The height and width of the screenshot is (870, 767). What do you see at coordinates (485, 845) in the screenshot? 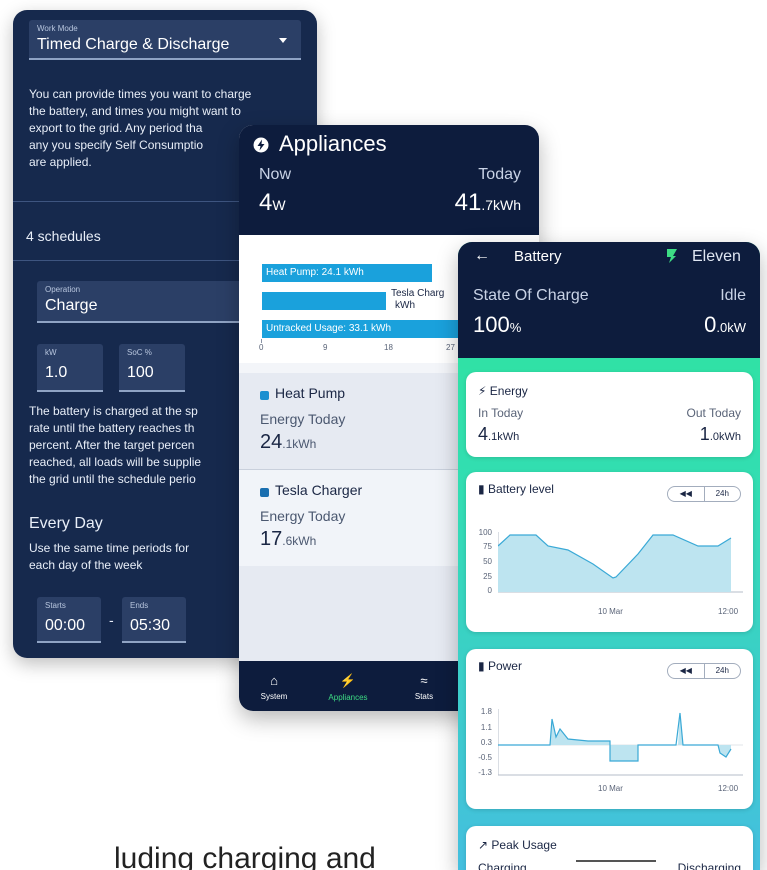
I see `trend-icon: ↗` at bounding box center [485, 845].